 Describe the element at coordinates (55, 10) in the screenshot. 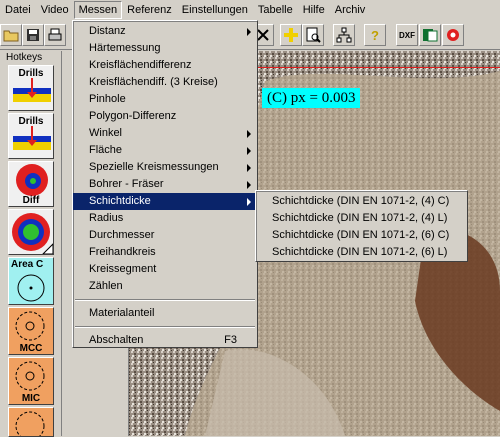

I see `menu-video: Video` at that location.